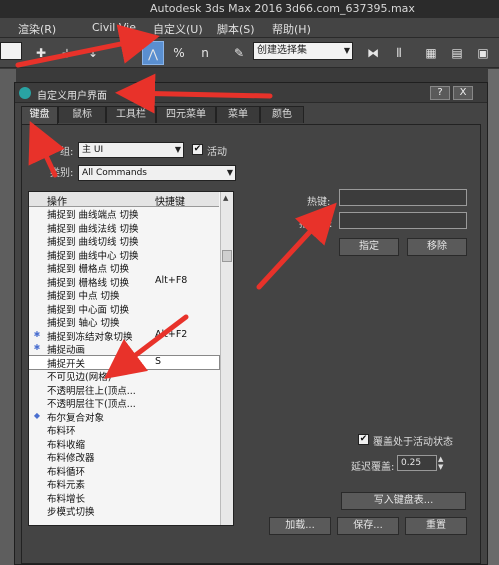  Describe the element at coordinates (363, 439) in the screenshot. I see `override-active-checkbox: ✔` at that location.